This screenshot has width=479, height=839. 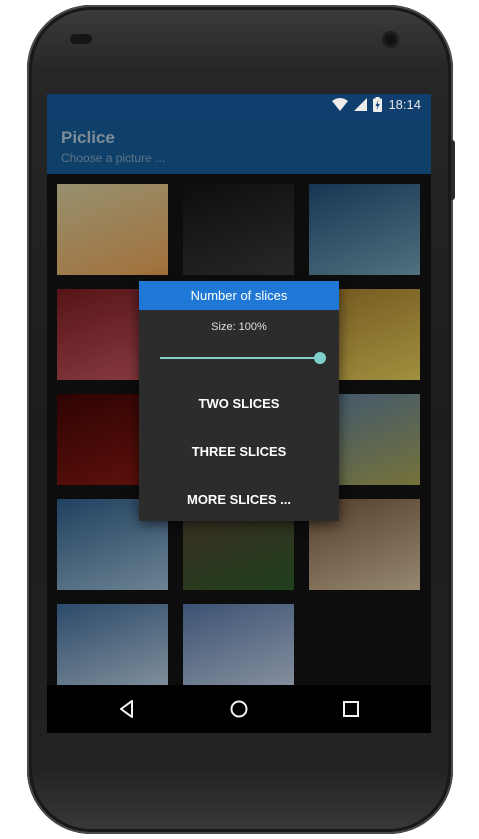 I want to click on two-slices-button: TWO SLICES, so click(x=239, y=403).